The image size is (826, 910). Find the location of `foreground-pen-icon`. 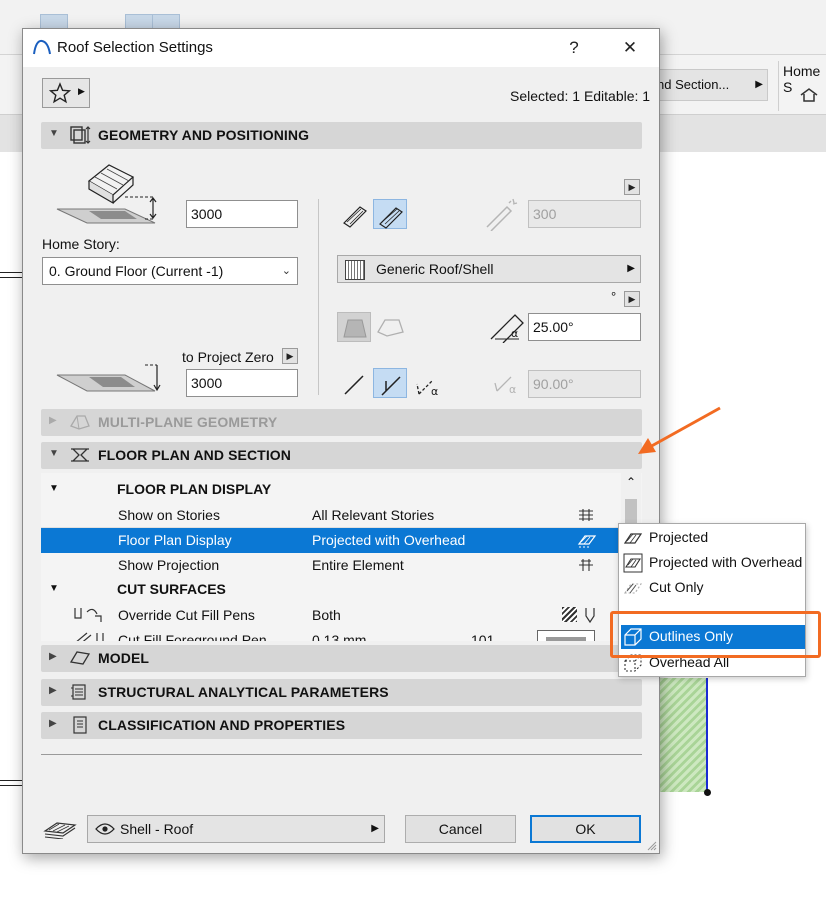

foreground-pen-icon is located at coordinates (90, 636).